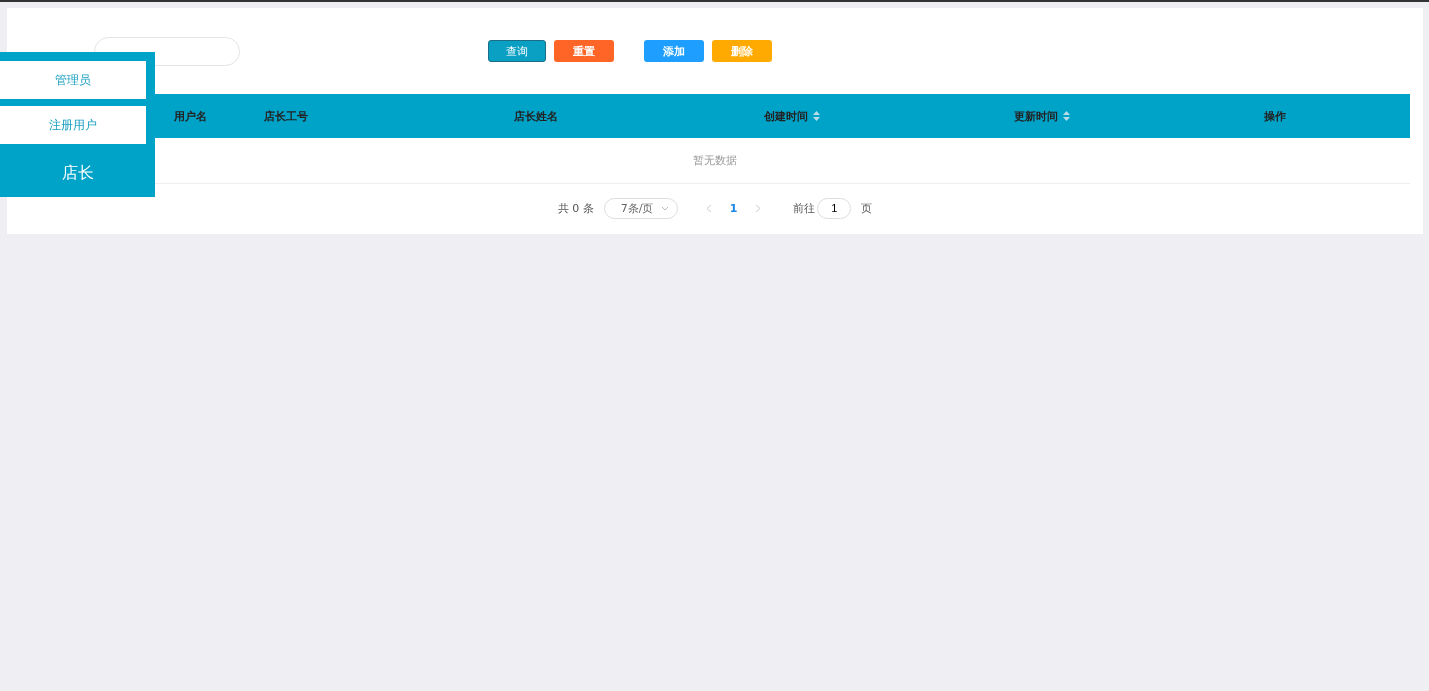  What do you see at coordinates (834, 208) in the screenshot?
I see `page-input: 1` at bounding box center [834, 208].